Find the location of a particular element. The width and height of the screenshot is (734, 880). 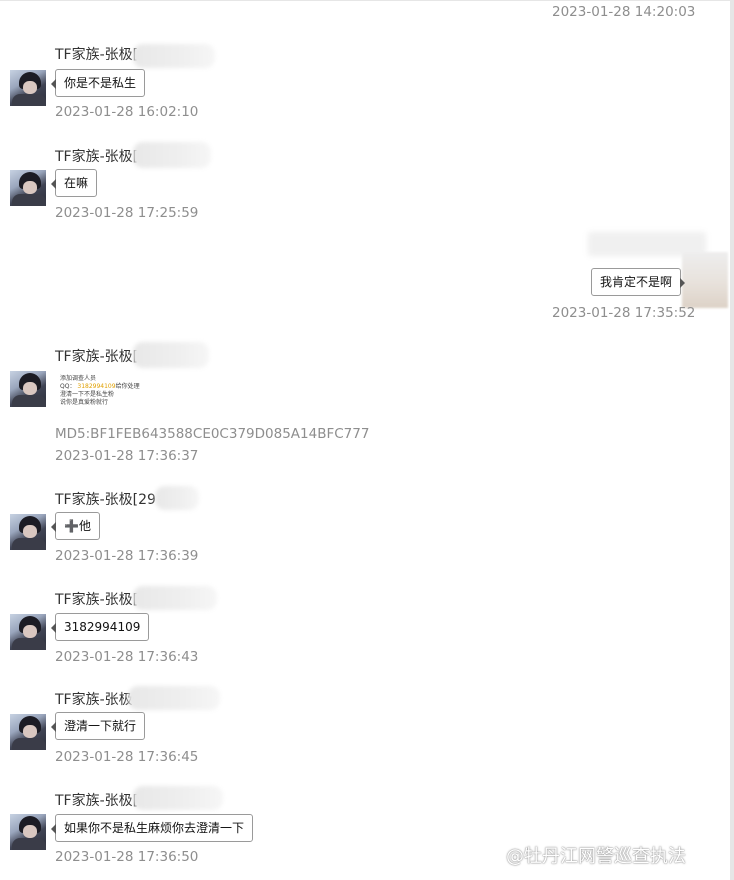

redacted-receiver-avatar is located at coordinates (705, 280).